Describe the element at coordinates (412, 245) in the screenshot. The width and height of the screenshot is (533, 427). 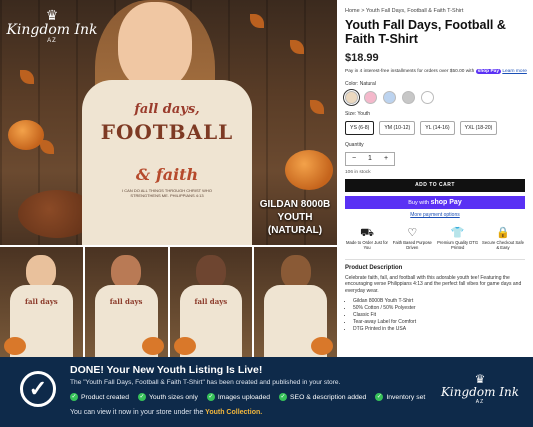
I see `feature-label: Faith Based Purpose Driven` at that location.